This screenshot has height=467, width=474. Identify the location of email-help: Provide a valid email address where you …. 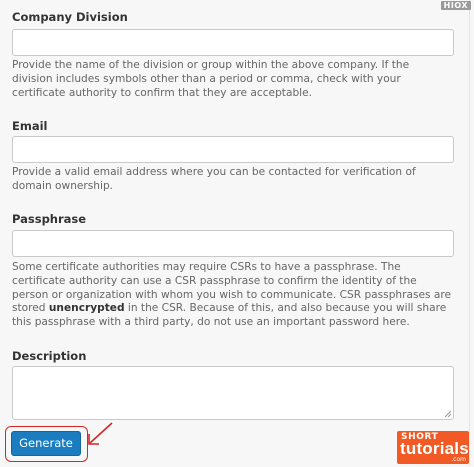
(214, 179).